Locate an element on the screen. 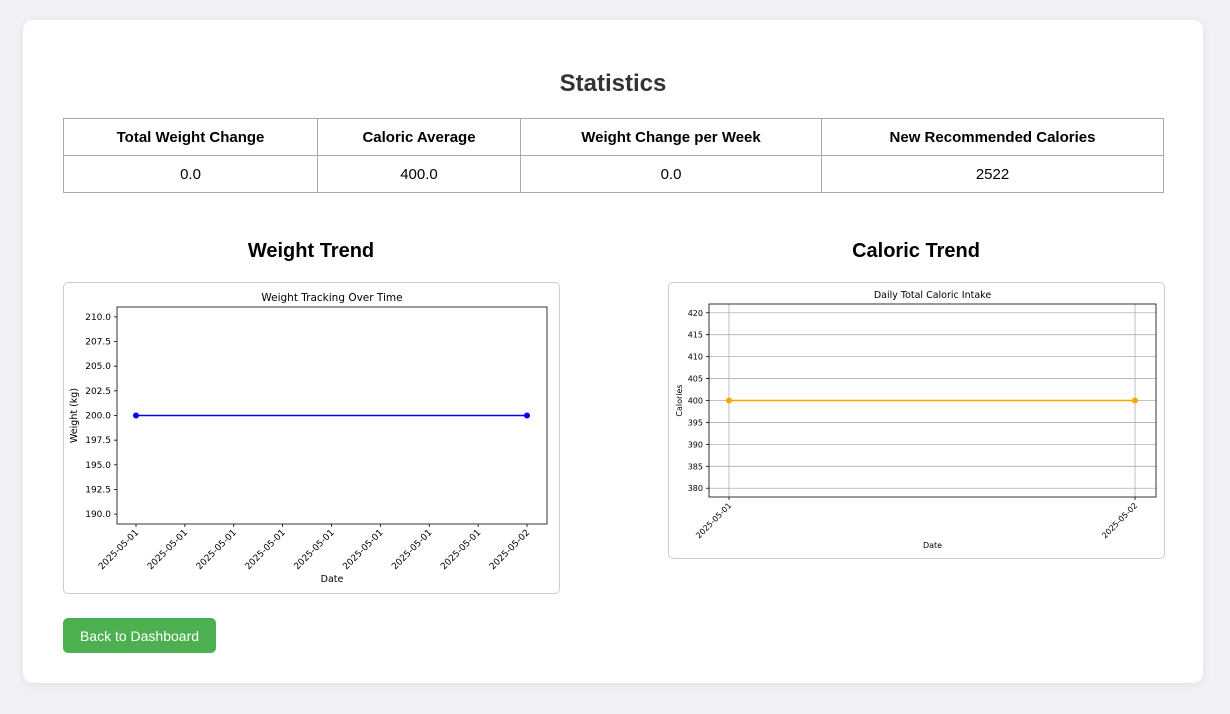 The height and width of the screenshot is (714, 1230). header-weight-change-per-week: Weight Change per Week is located at coordinates (671, 137).